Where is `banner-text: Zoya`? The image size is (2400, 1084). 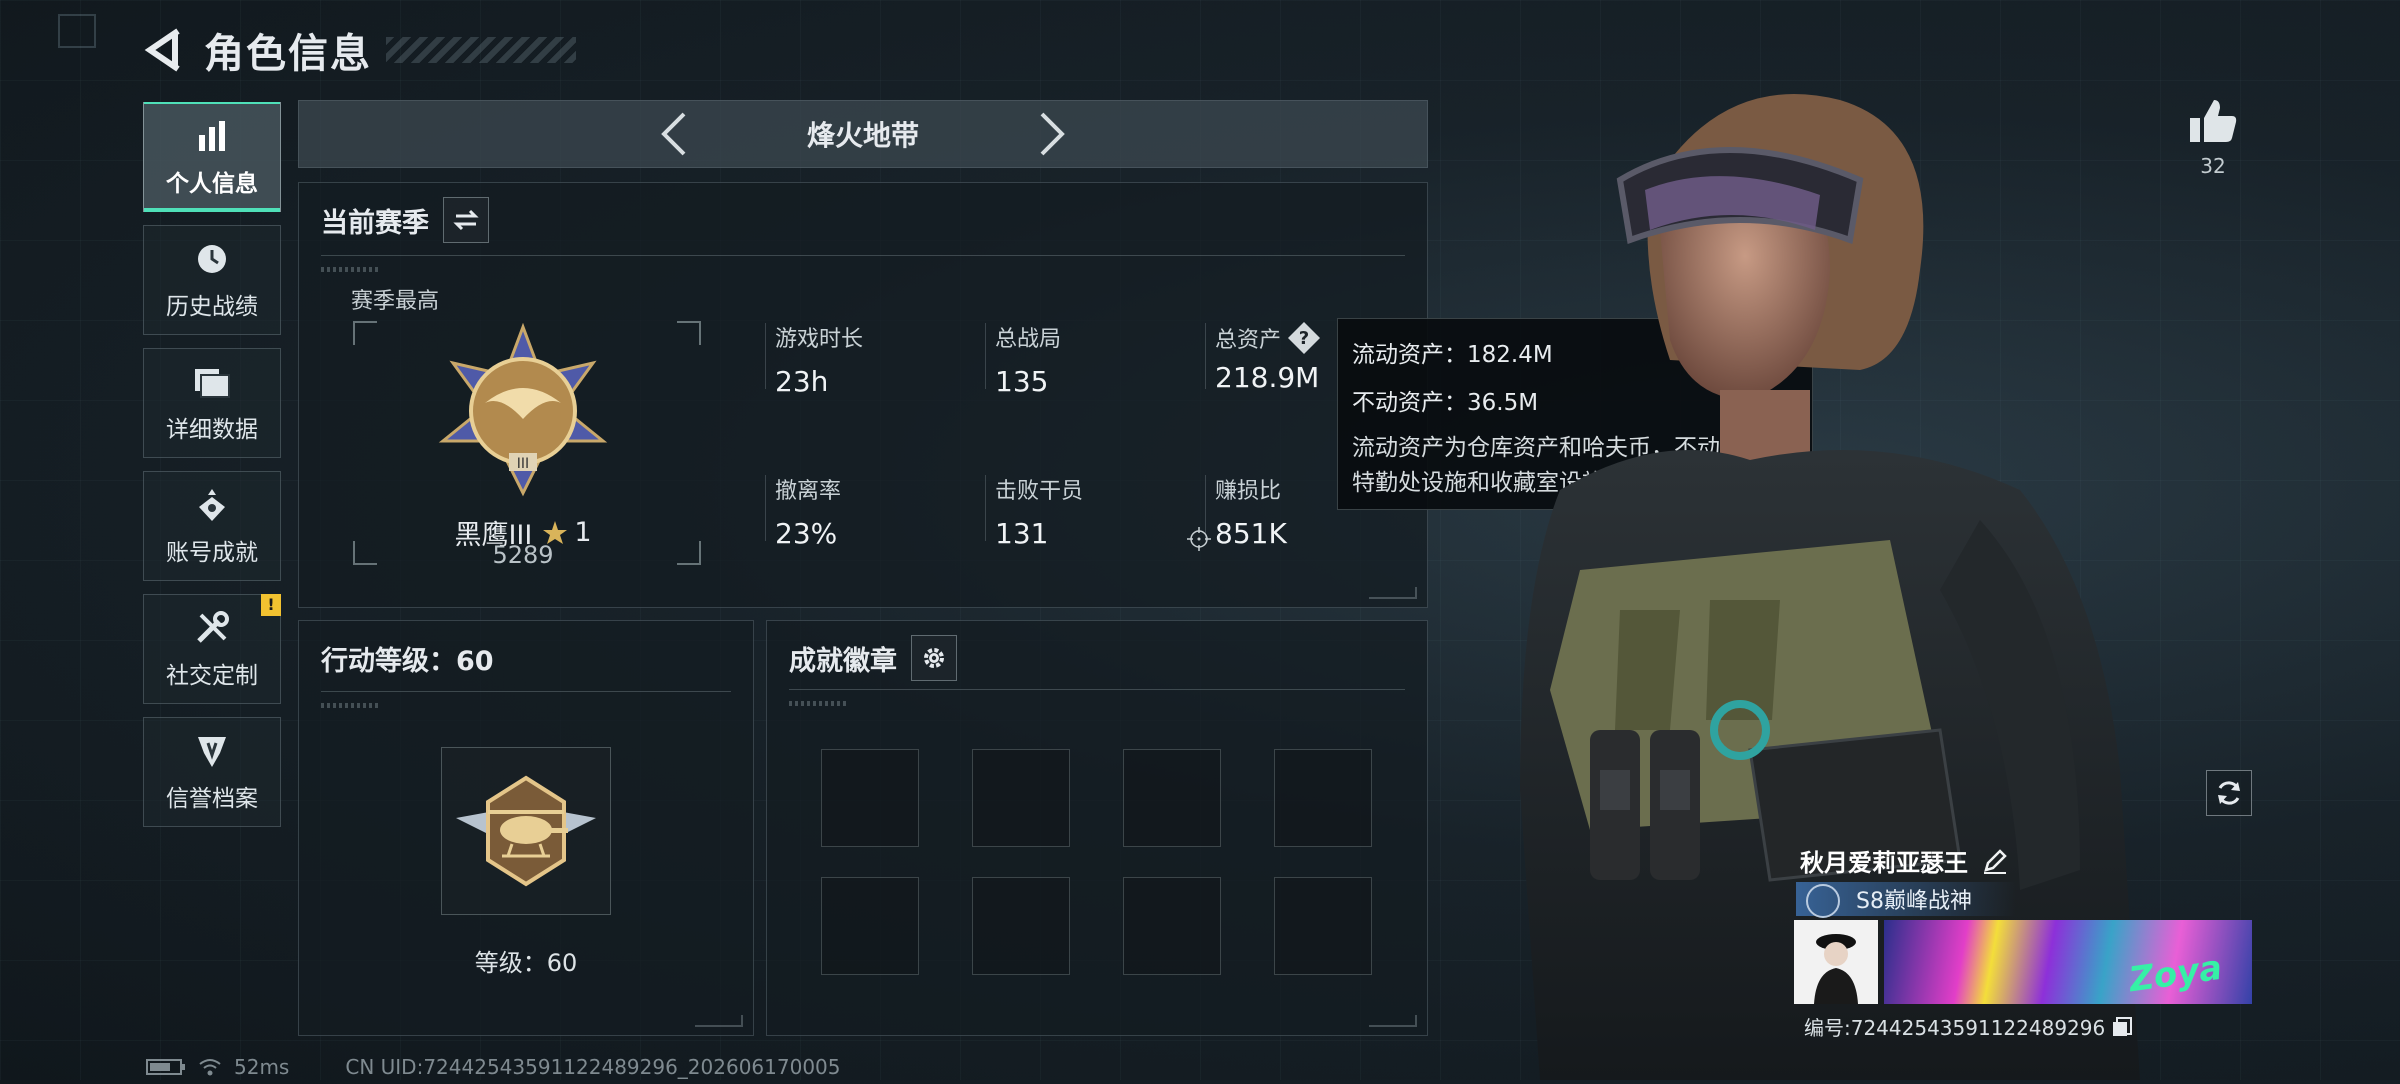
banner-text: Zoya is located at coordinates (2175, 974).